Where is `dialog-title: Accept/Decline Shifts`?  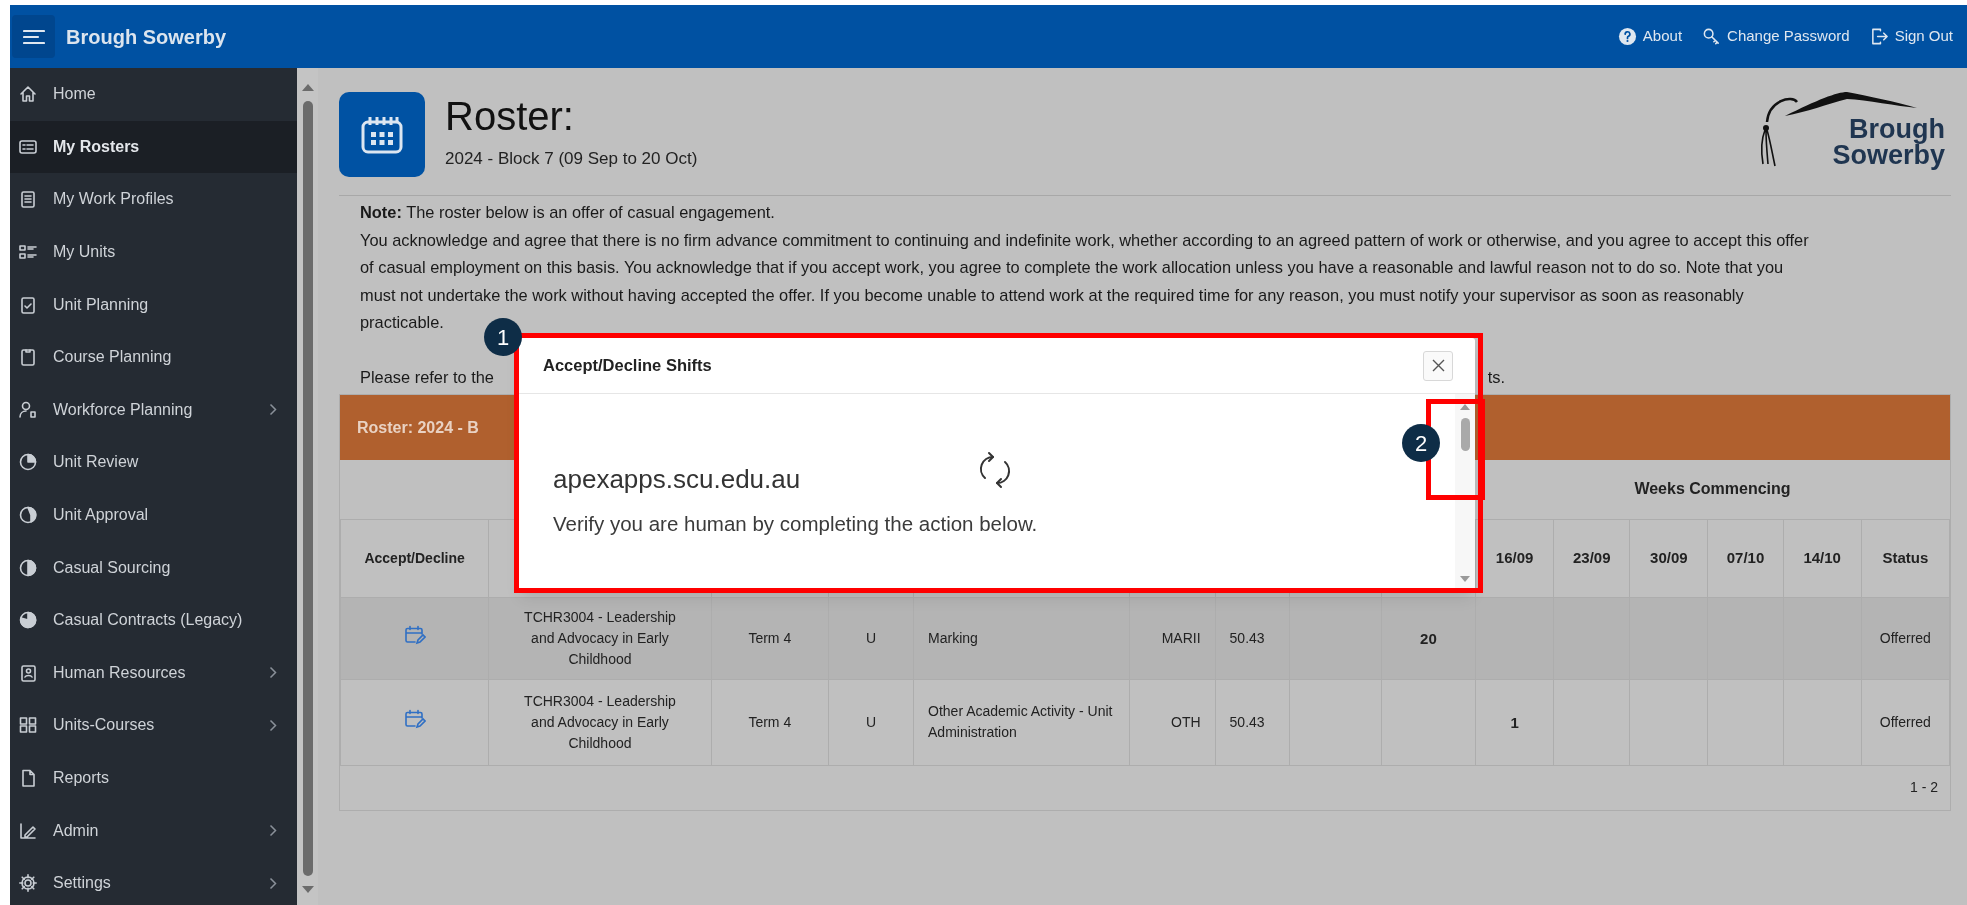 dialog-title: Accept/Decline Shifts is located at coordinates (627, 366).